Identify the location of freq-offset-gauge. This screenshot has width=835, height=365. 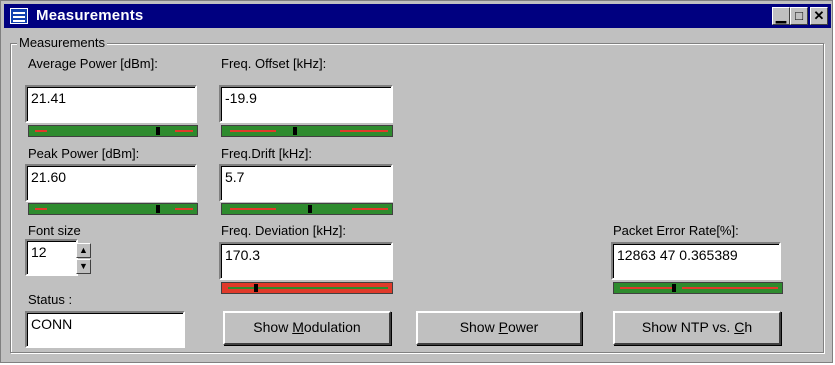
(307, 131).